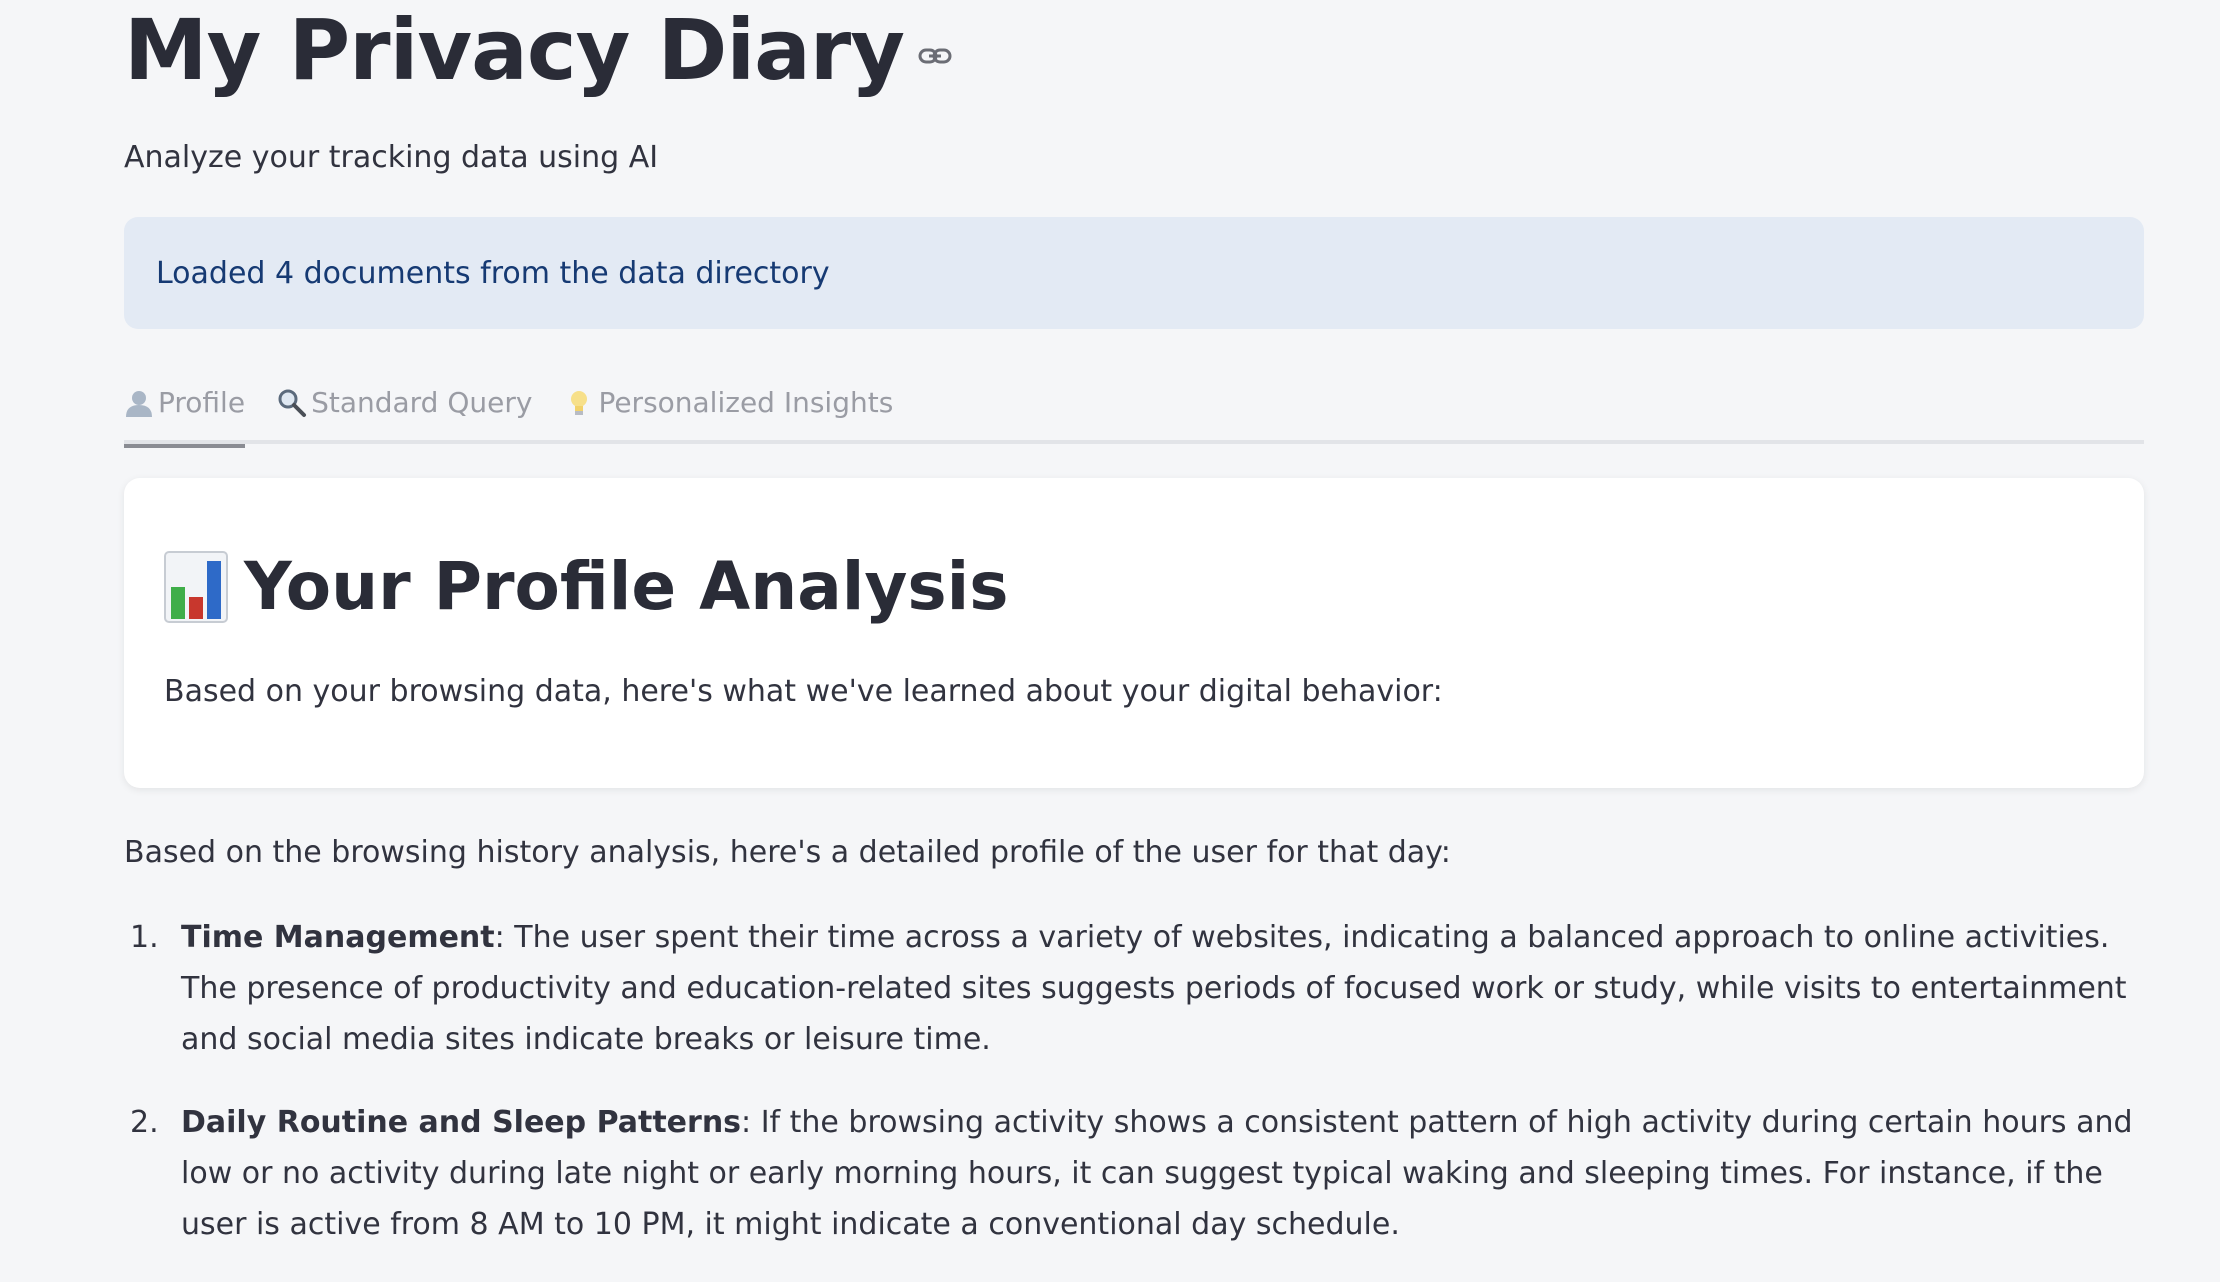 This screenshot has height=1282, width=2220. I want to click on tab-label: Standard Query, so click(422, 402).